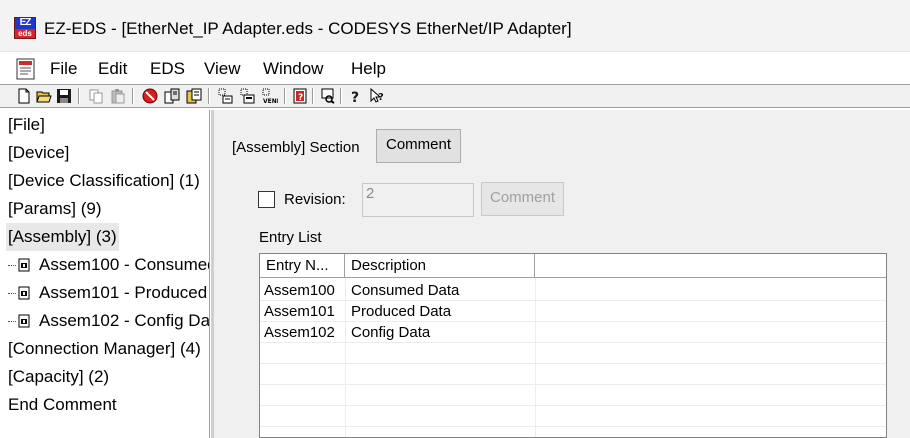  I want to click on tree-item-file: [File], so click(26, 125).